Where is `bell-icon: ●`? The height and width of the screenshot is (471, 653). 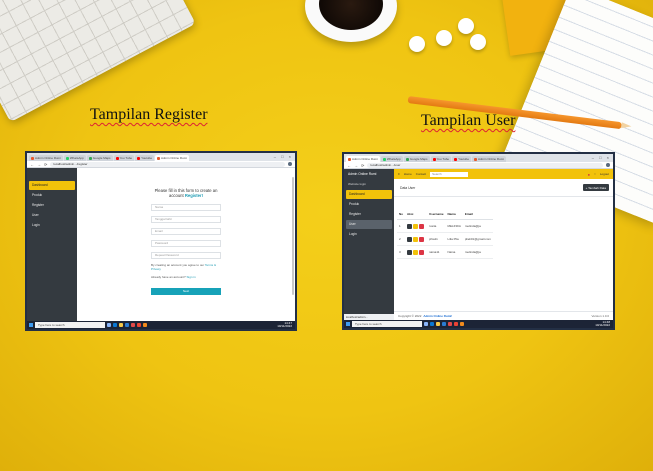
bell-icon: ● is located at coordinates (589, 174).